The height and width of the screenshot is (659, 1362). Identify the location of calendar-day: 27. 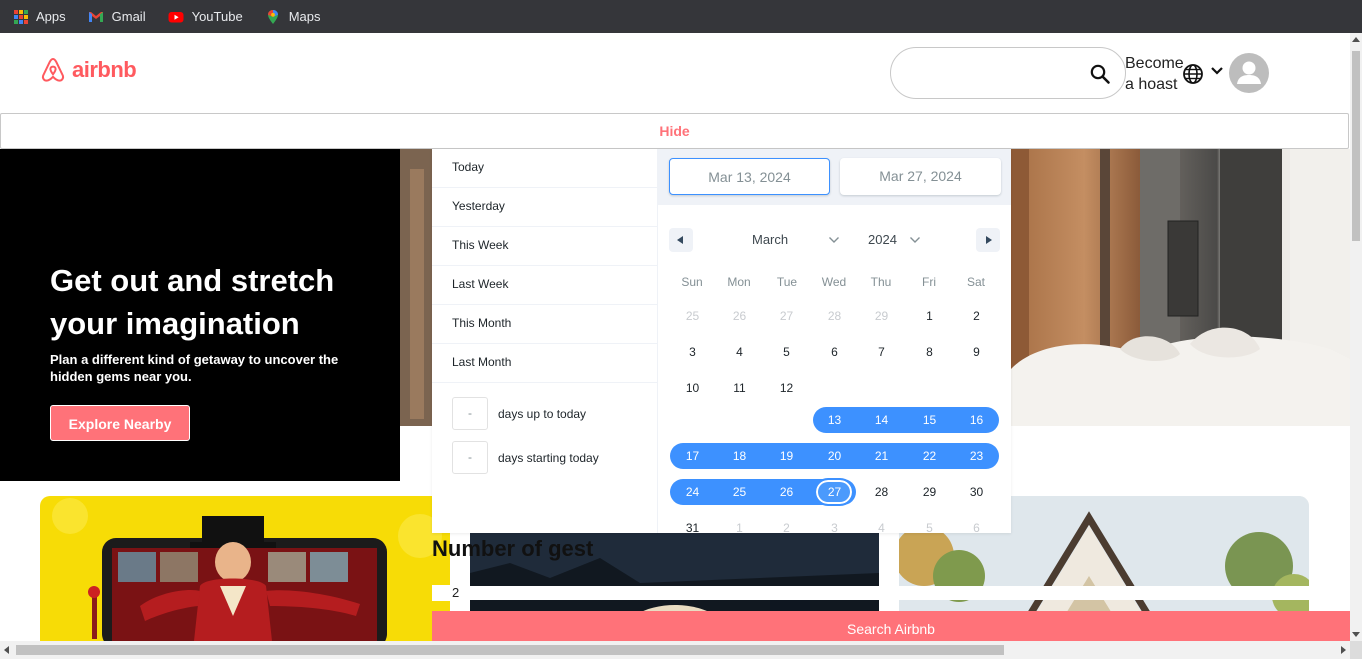
(786, 316).